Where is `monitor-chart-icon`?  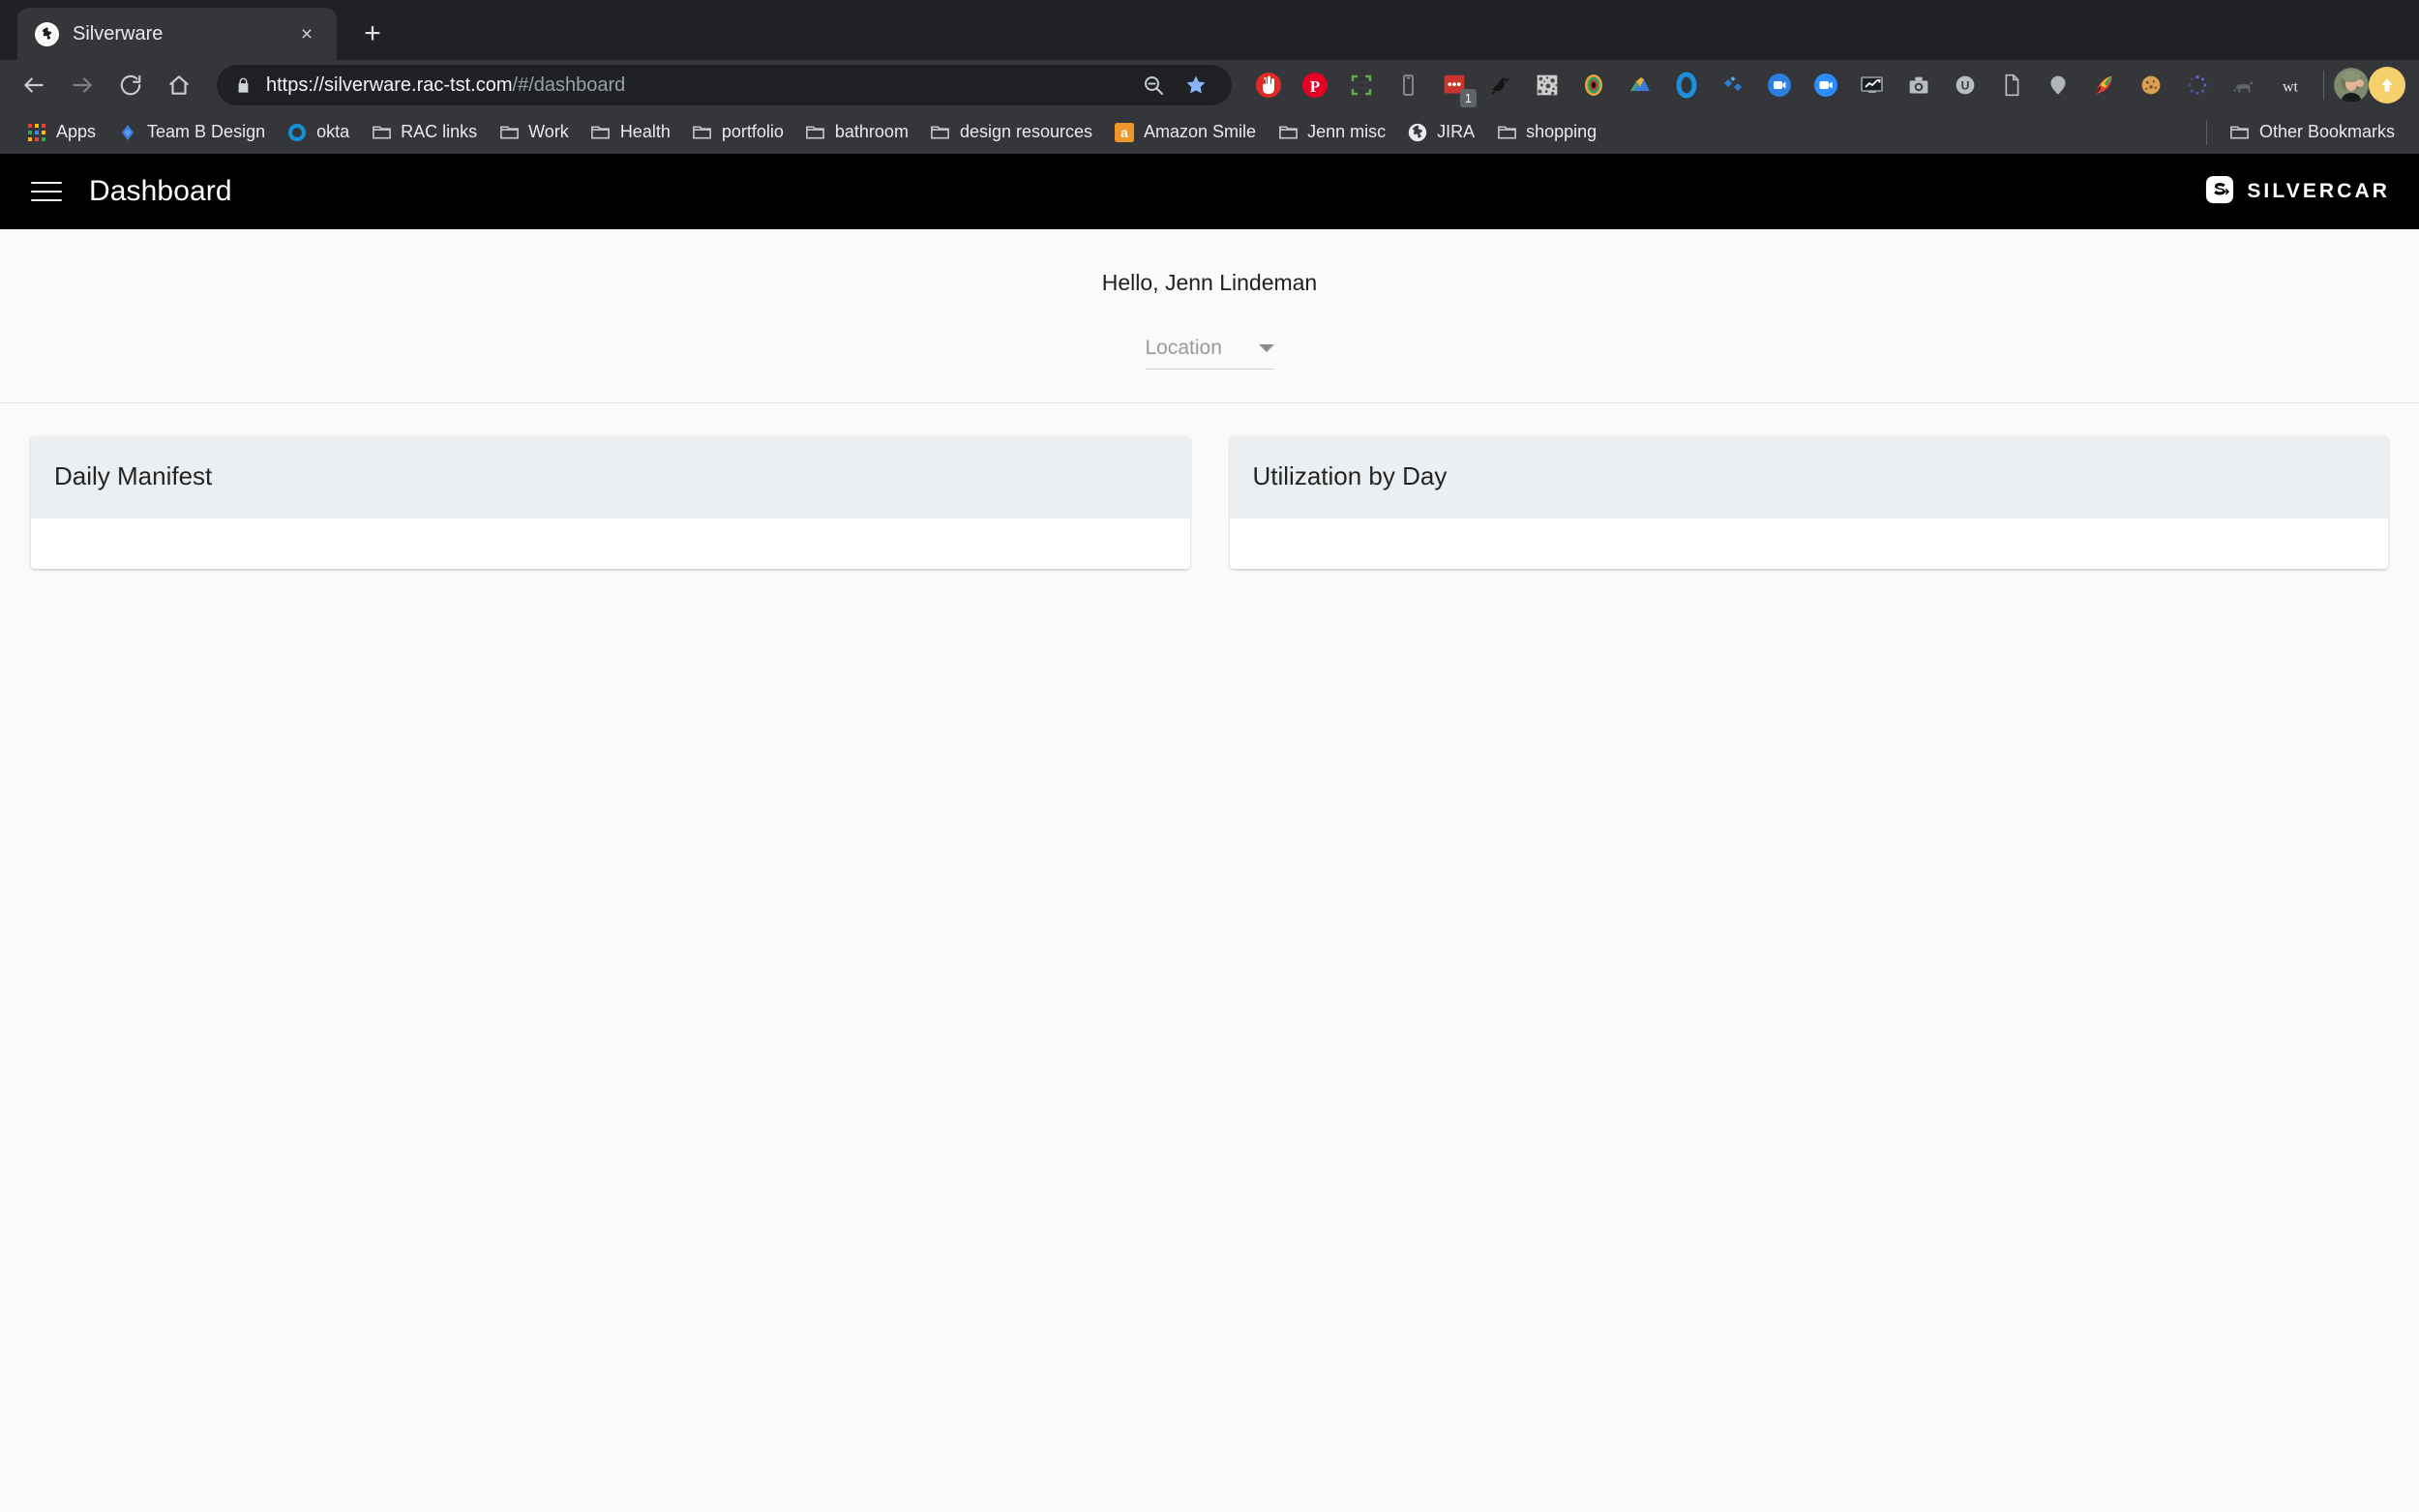
monitor-chart-icon is located at coordinates (1873, 85).